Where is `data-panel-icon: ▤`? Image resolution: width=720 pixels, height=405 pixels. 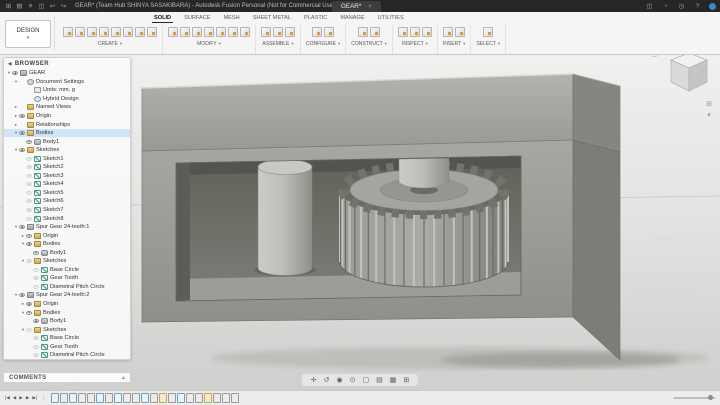 data-panel-icon: ▤ is located at coordinates (19, 6).